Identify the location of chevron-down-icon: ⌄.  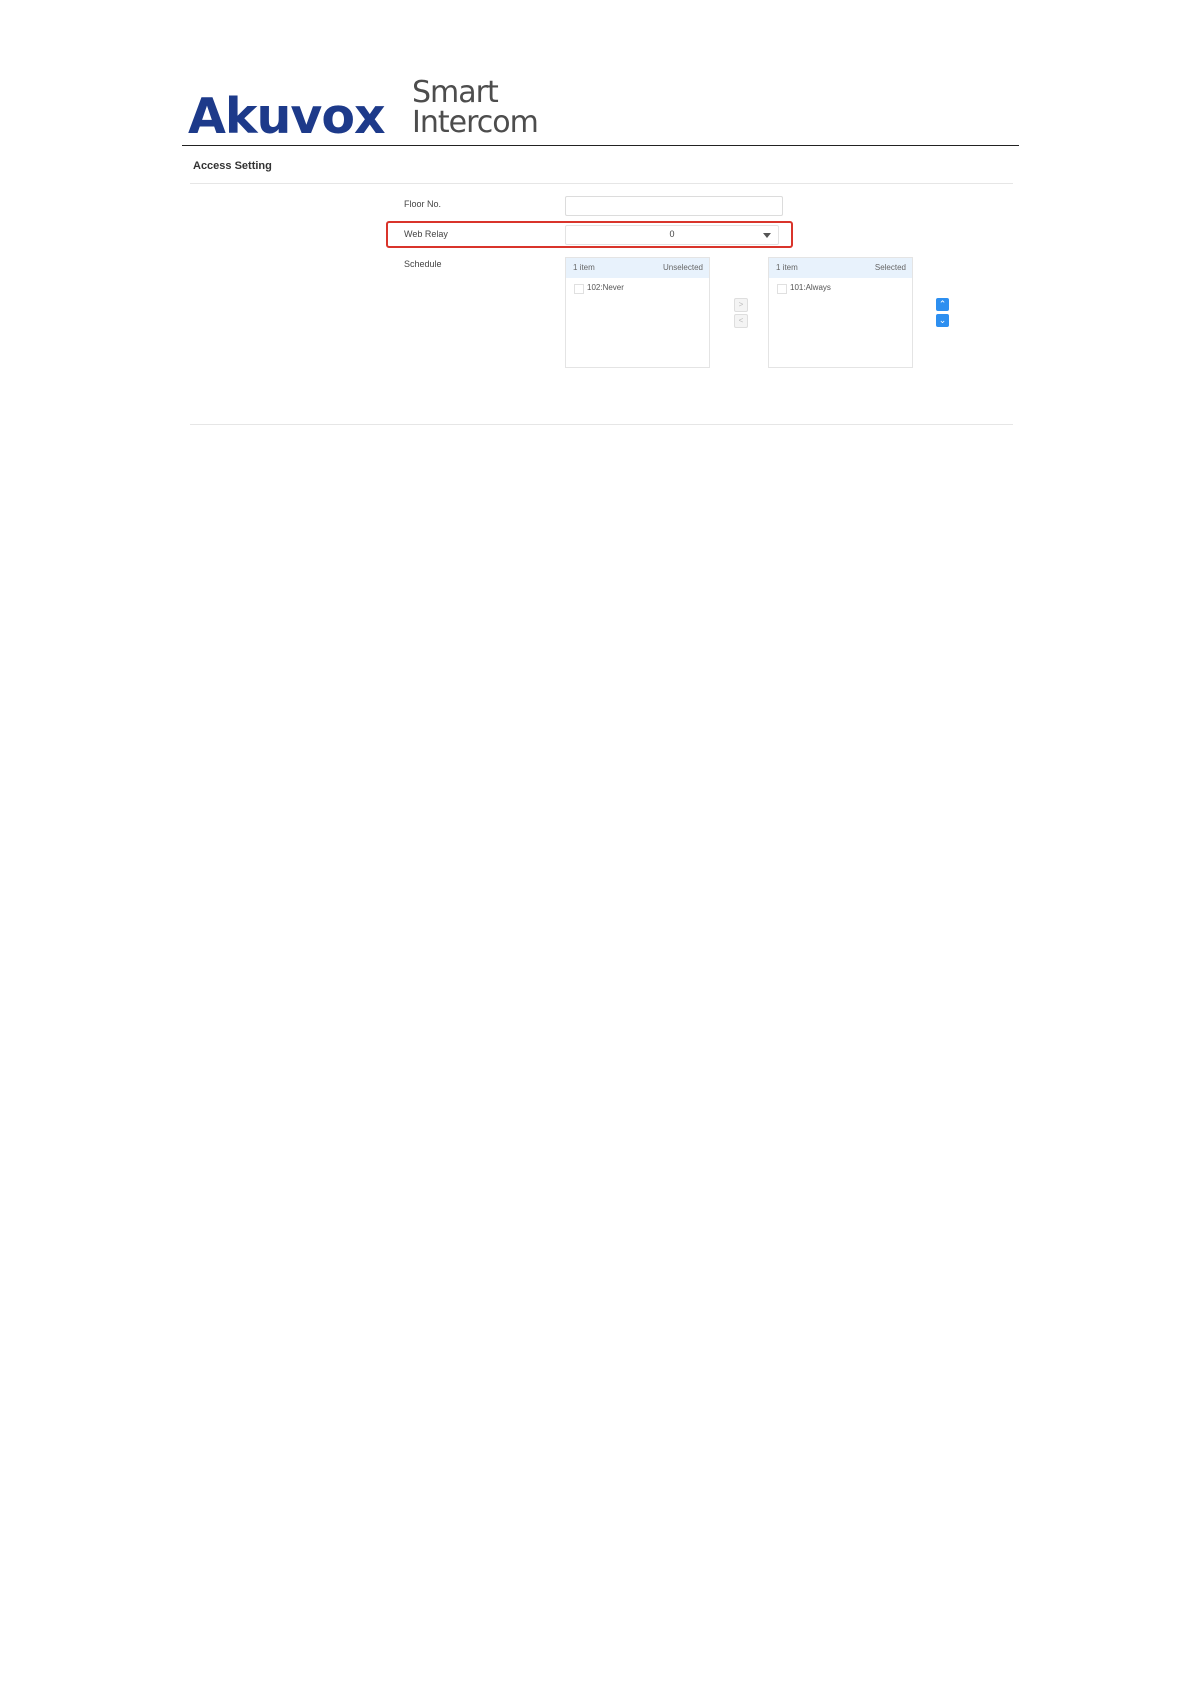
(942, 320).